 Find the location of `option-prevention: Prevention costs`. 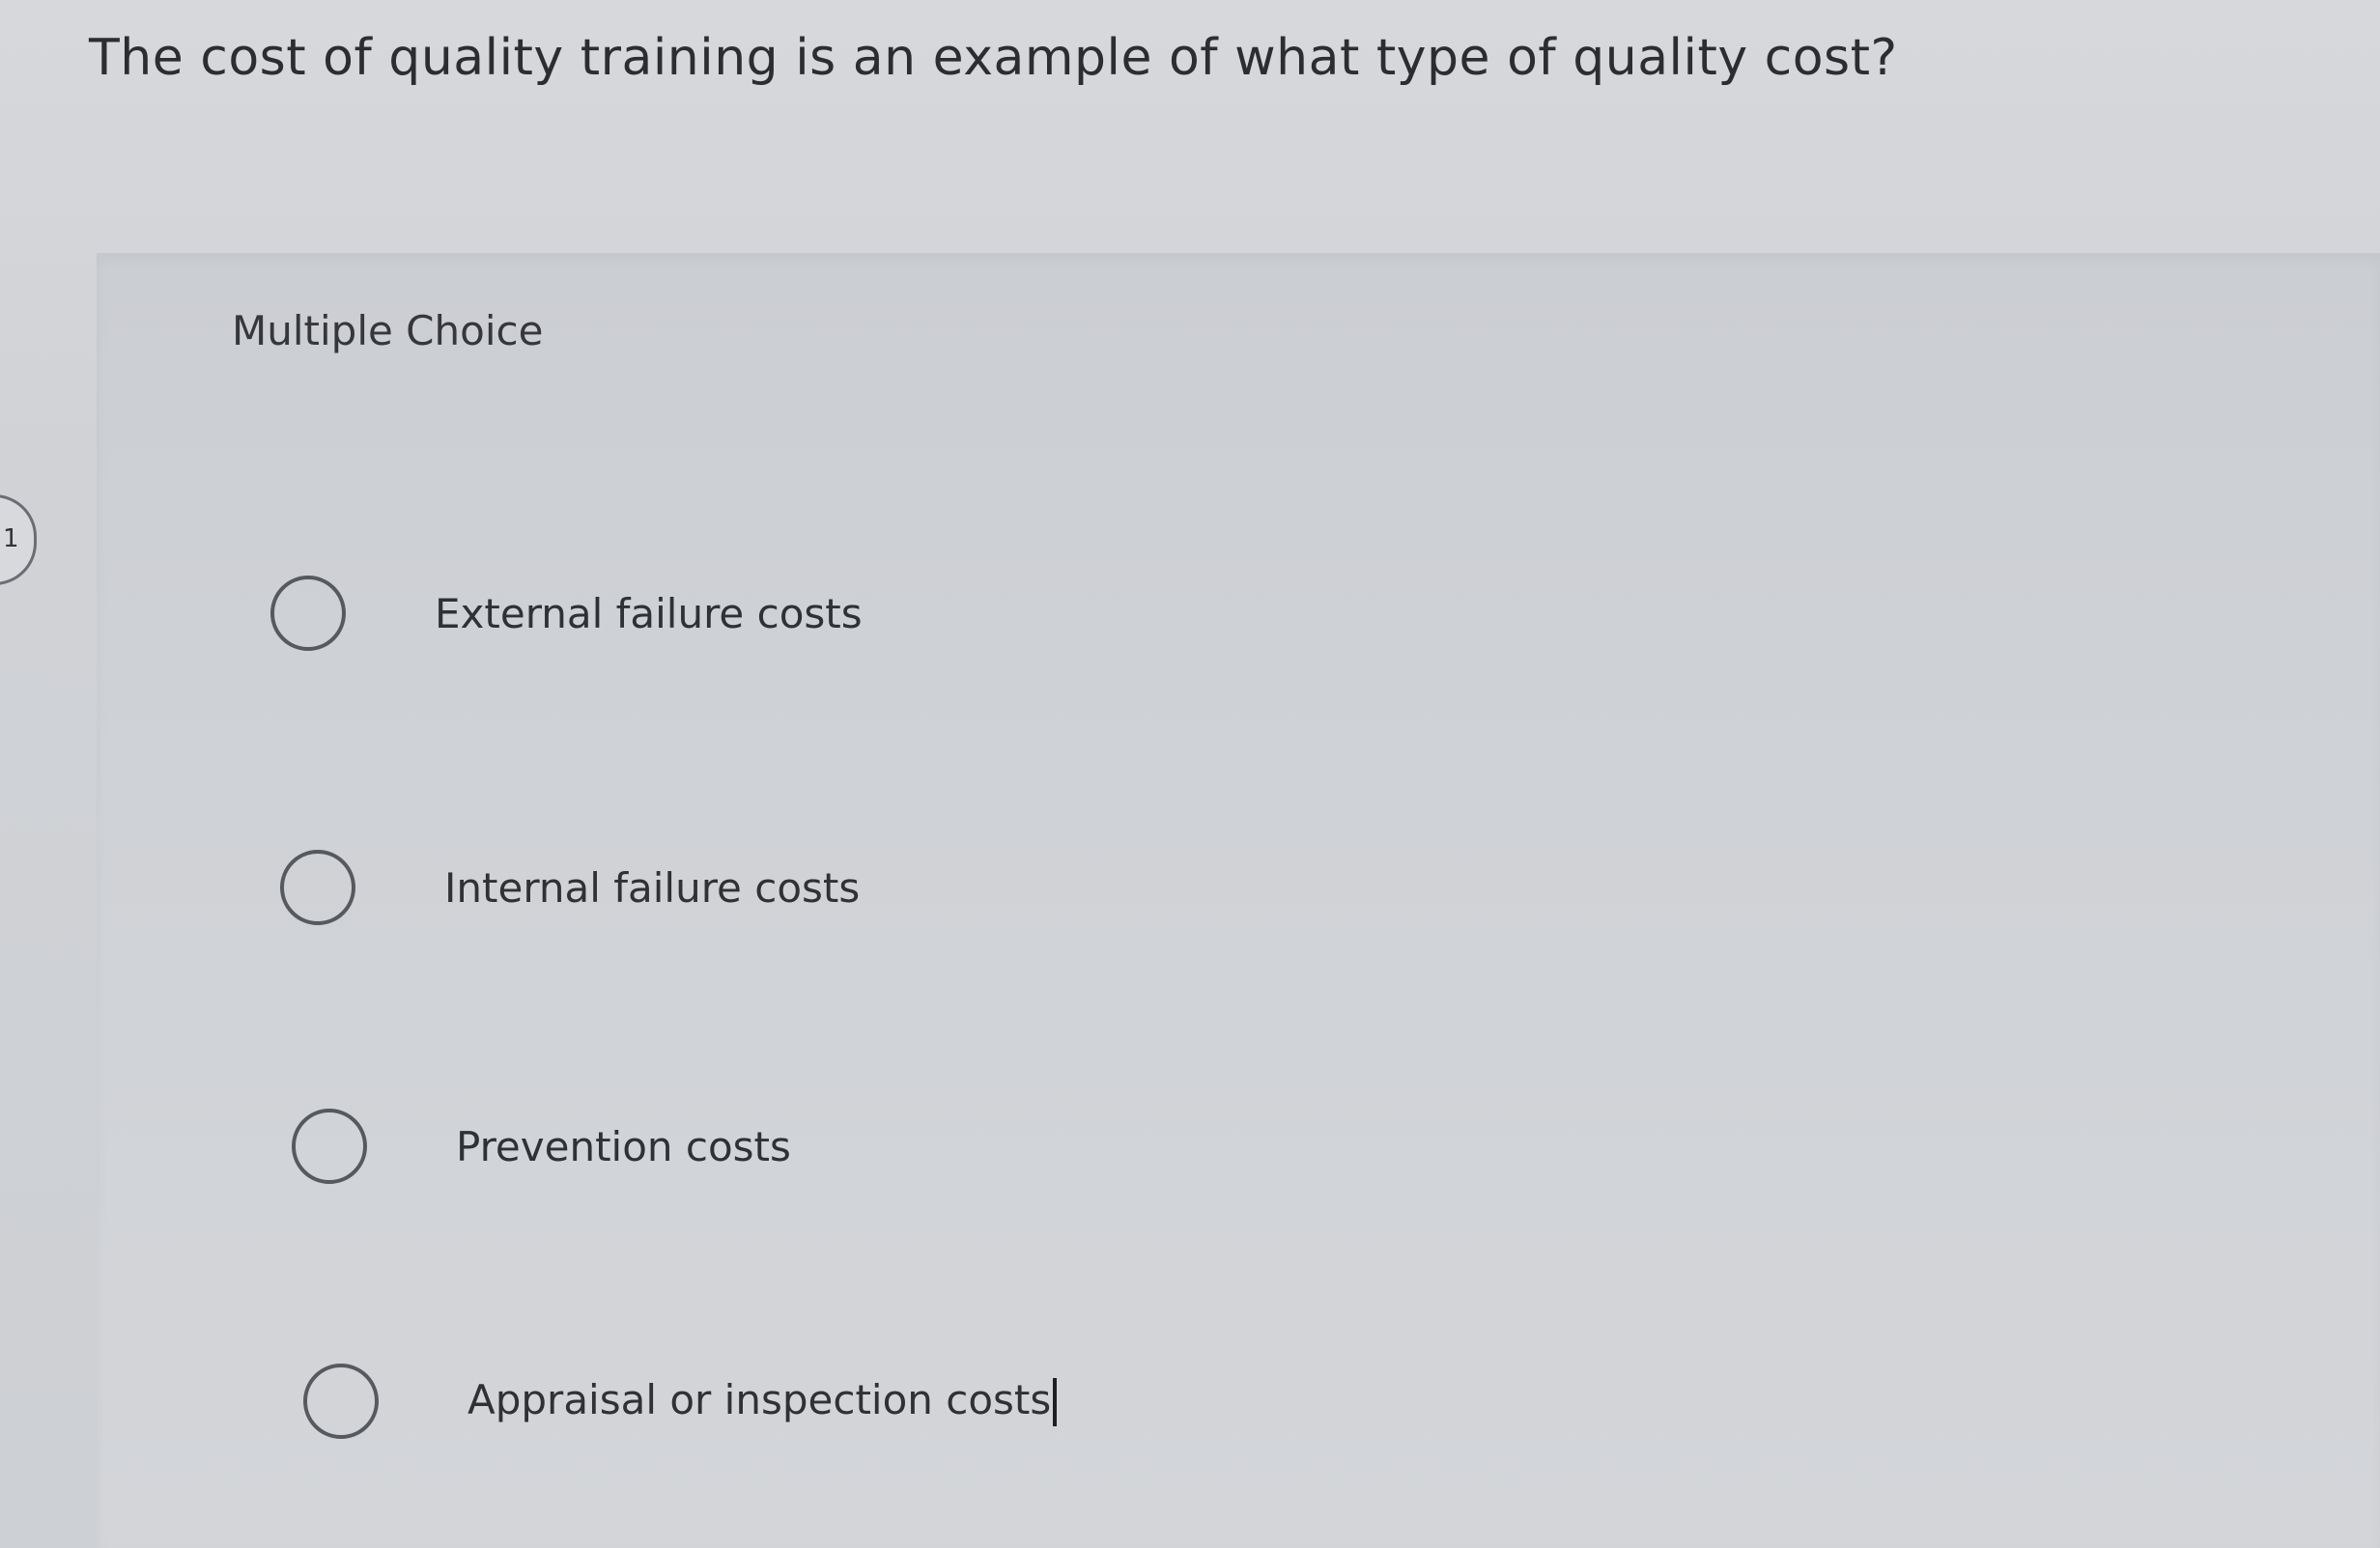

option-prevention: Prevention costs is located at coordinates (541, 1146).